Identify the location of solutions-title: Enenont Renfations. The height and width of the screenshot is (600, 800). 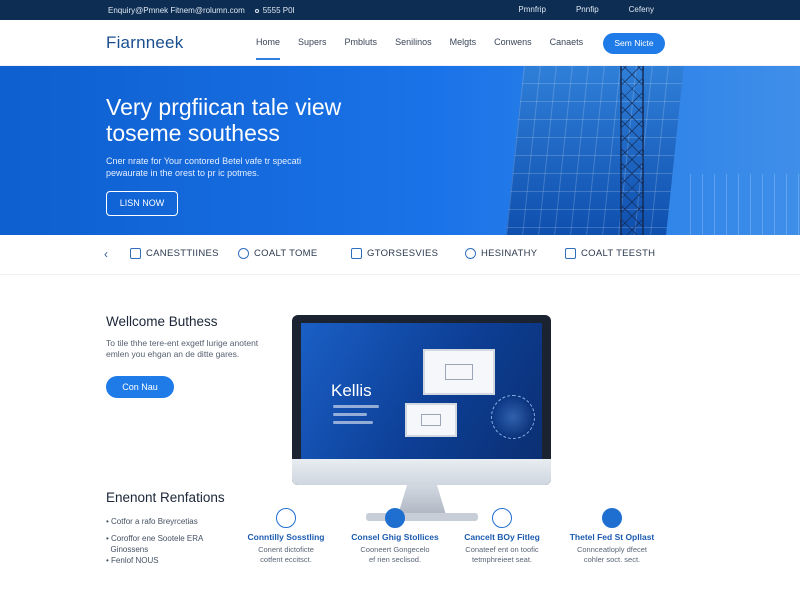
(165, 497).